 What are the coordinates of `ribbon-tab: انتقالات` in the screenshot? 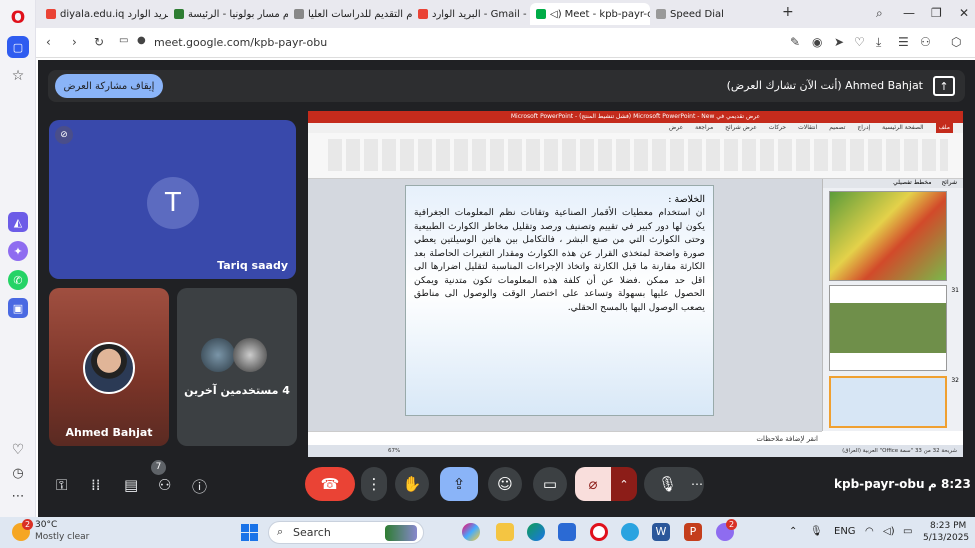 It's located at (807, 128).